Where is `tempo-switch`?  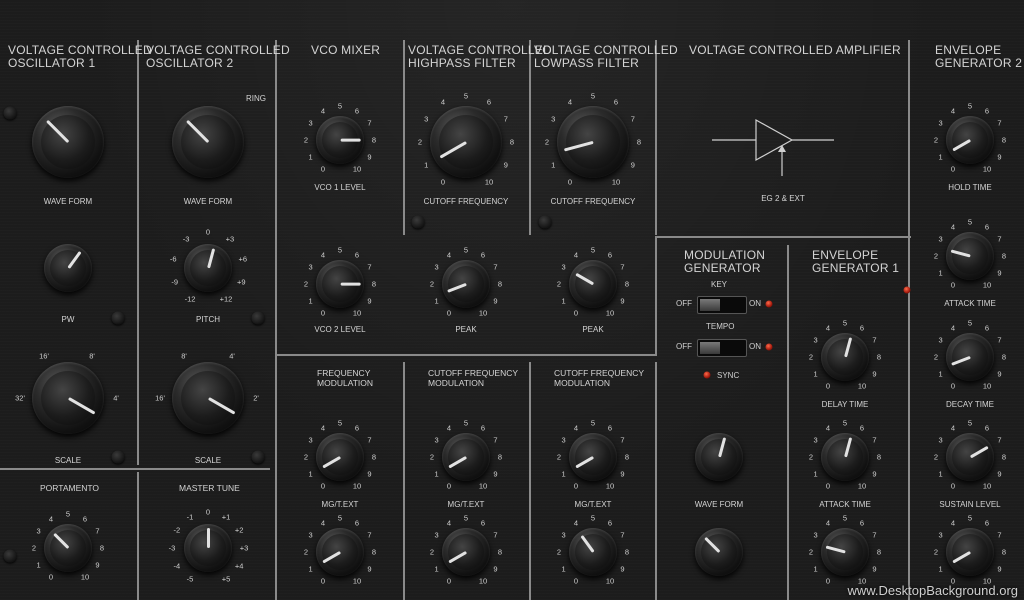 tempo-switch is located at coordinates (722, 348).